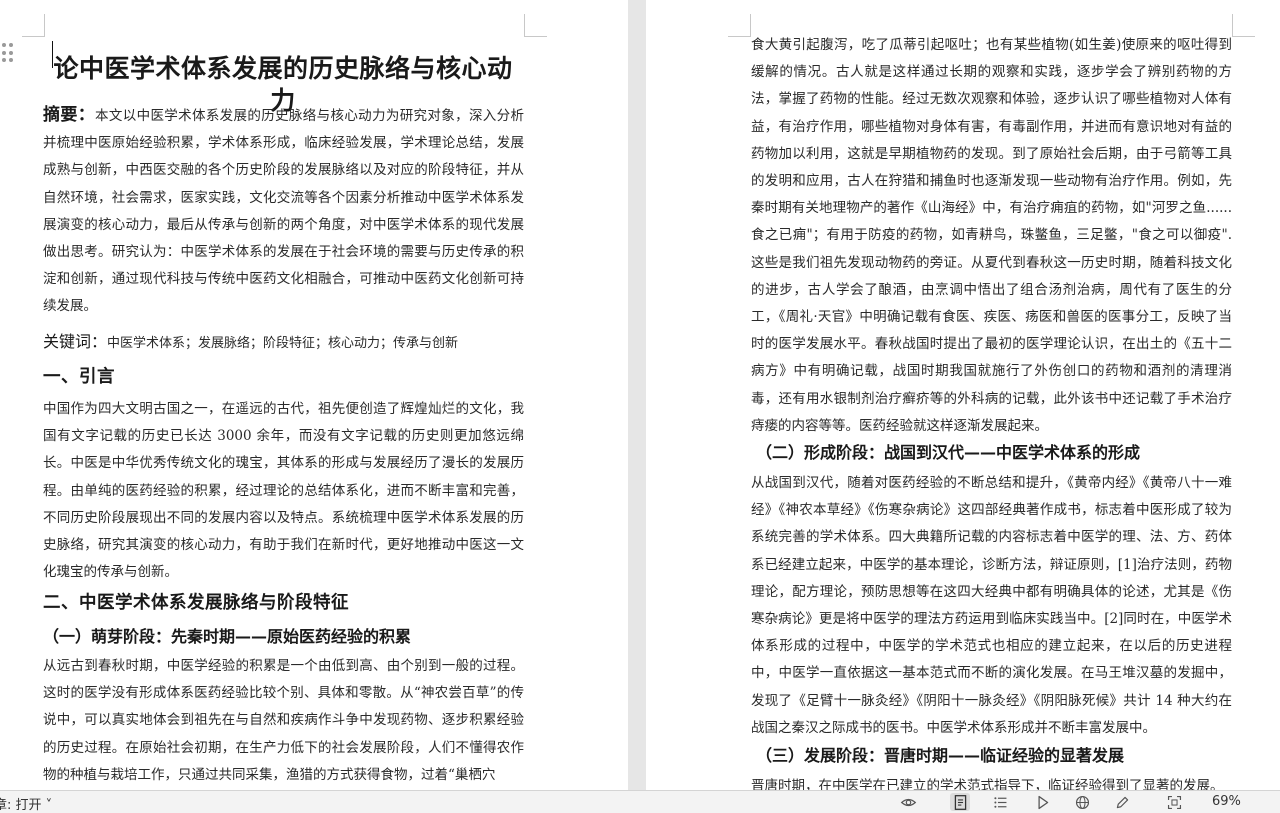 This screenshot has height=813, width=1280. What do you see at coordinates (79, 377) in the screenshot?
I see `section-heading-introduction: 一、引言` at bounding box center [79, 377].